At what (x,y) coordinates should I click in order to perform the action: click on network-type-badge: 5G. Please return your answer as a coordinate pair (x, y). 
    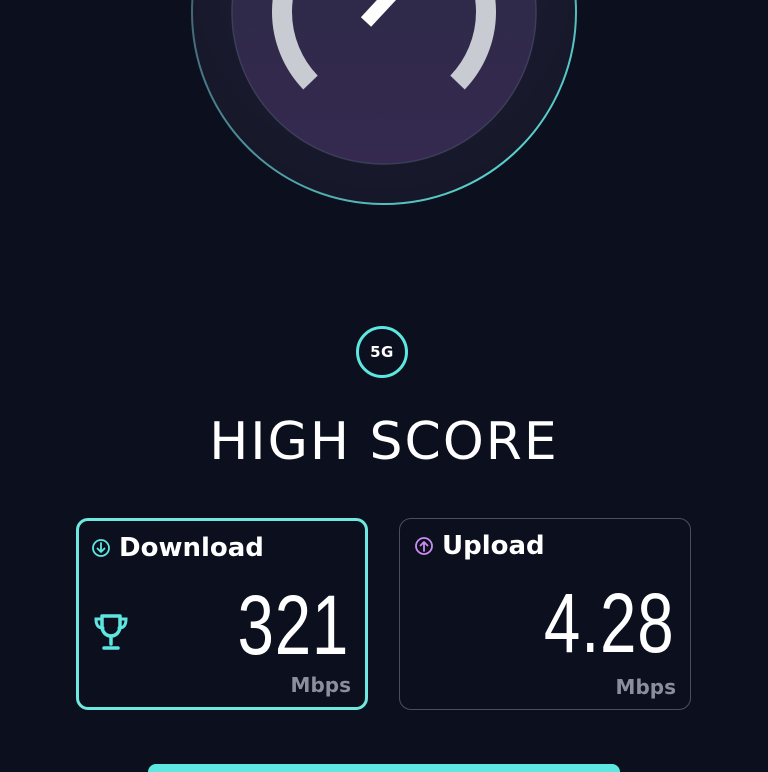
    Looking at the image, I should click on (382, 352).